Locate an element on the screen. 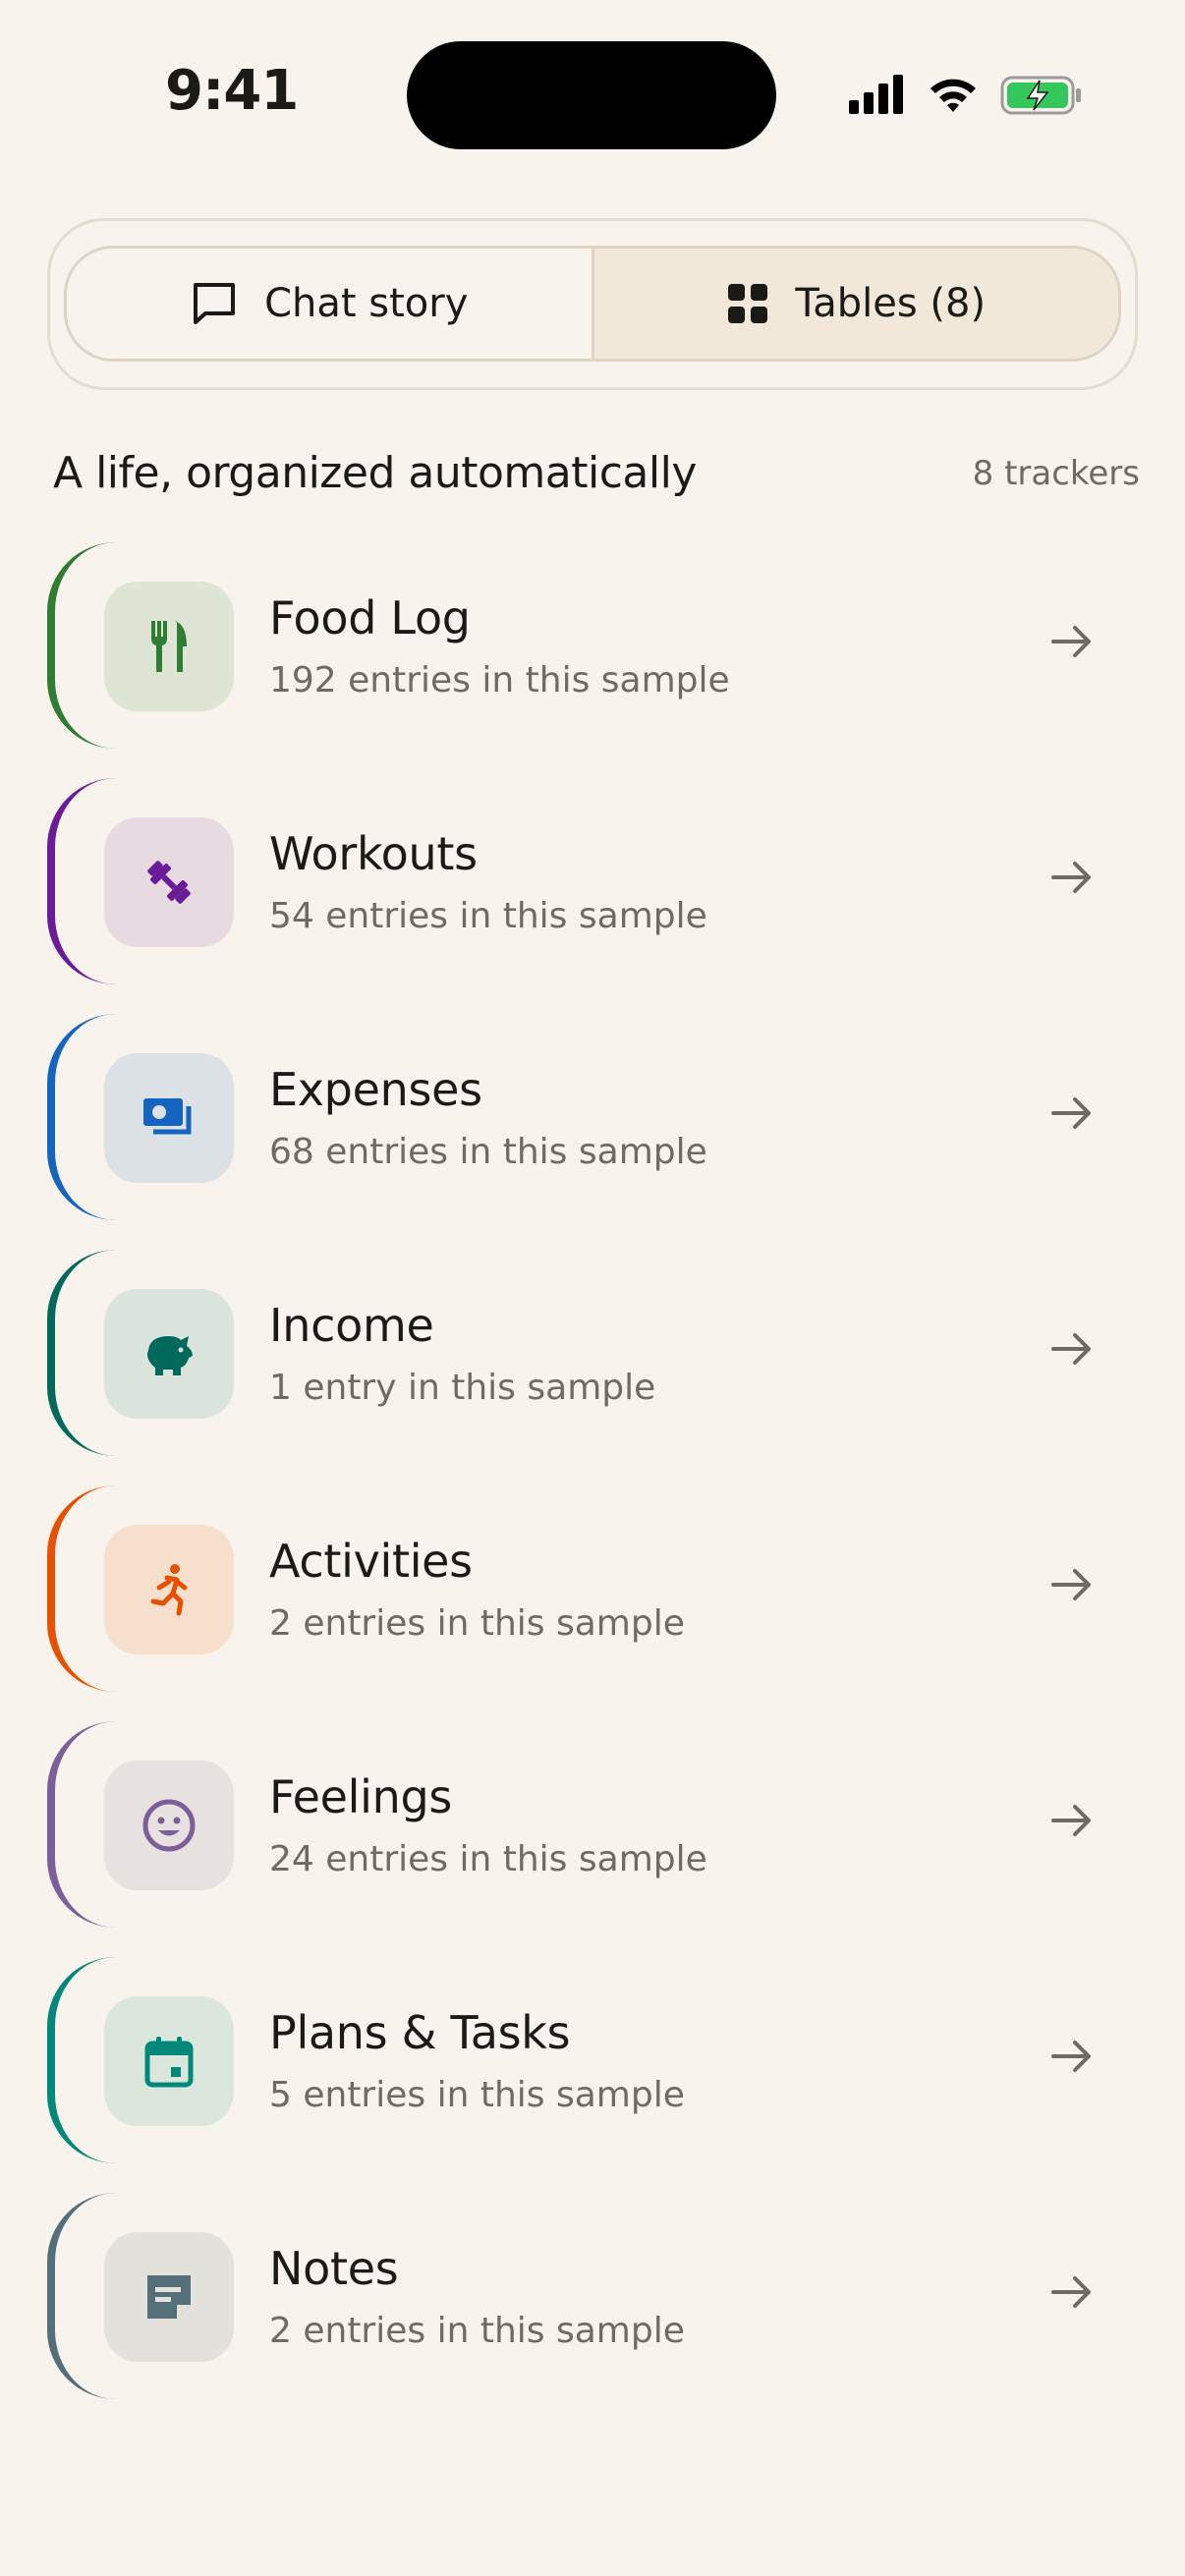 The height and width of the screenshot is (2576, 1185). tracker-expenses: Expenses 68 entries in this sample is located at coordinates (592, 1117).